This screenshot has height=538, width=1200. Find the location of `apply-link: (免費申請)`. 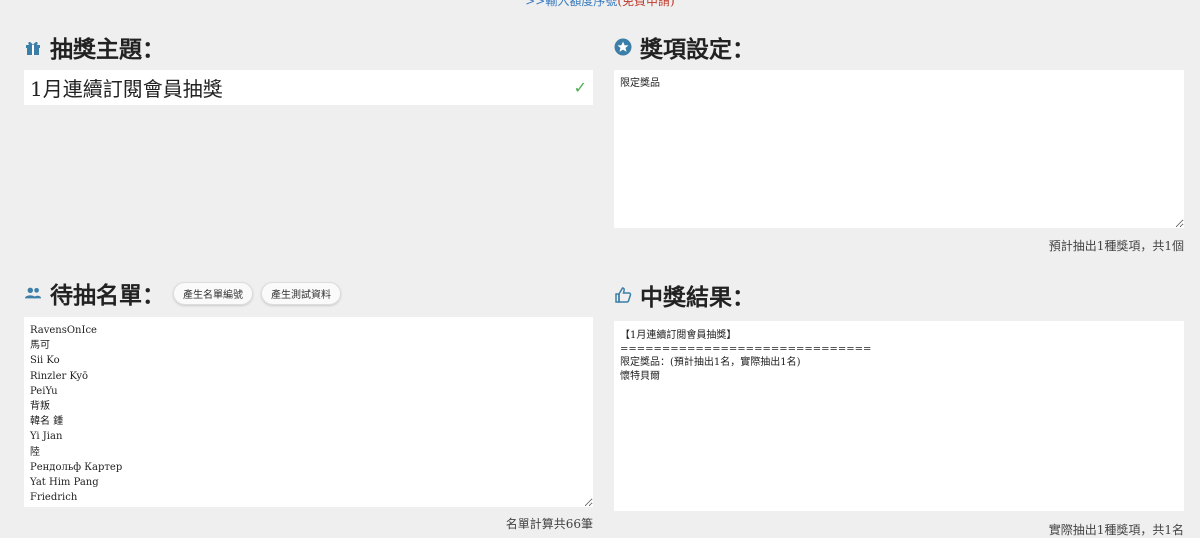

apply-link: (免費申請) is located at coordinates (645, 4).